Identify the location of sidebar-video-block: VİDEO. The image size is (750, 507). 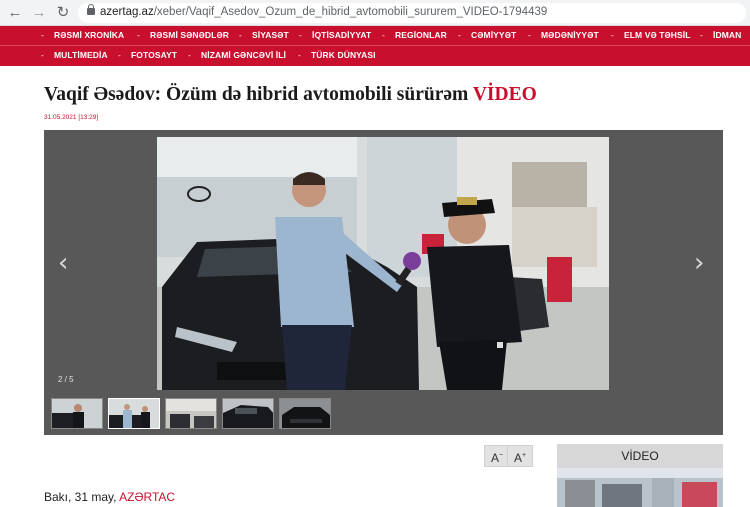
(640, 475).